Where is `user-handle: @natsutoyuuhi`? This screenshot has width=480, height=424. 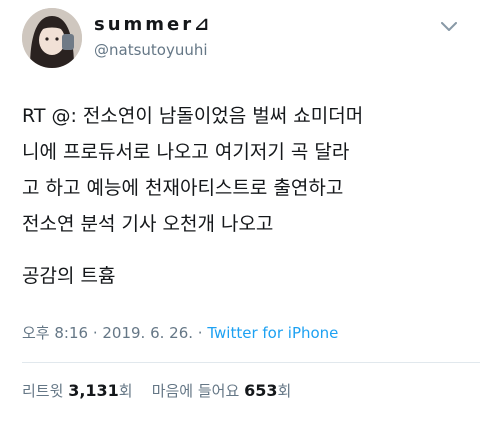
user-handle: @natsutoyuuhi is located at coordinates (153, 50).